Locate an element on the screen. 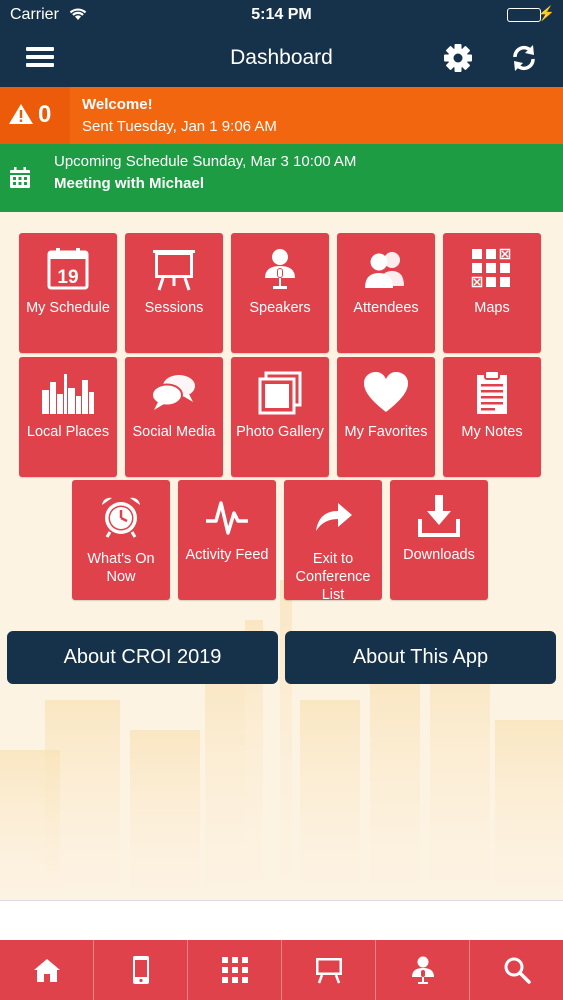  tile-label: Photo Gallery is located at coordinates (280, 432).